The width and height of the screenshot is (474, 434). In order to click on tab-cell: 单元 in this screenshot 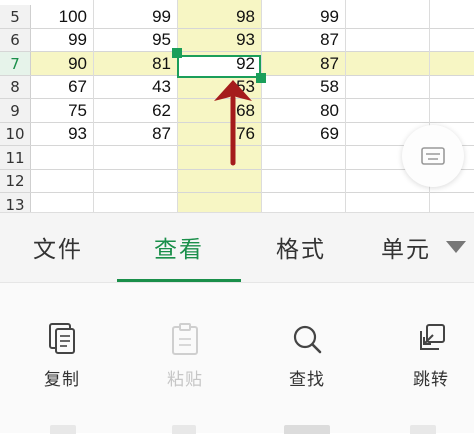, I will do `click(406, 247)`.